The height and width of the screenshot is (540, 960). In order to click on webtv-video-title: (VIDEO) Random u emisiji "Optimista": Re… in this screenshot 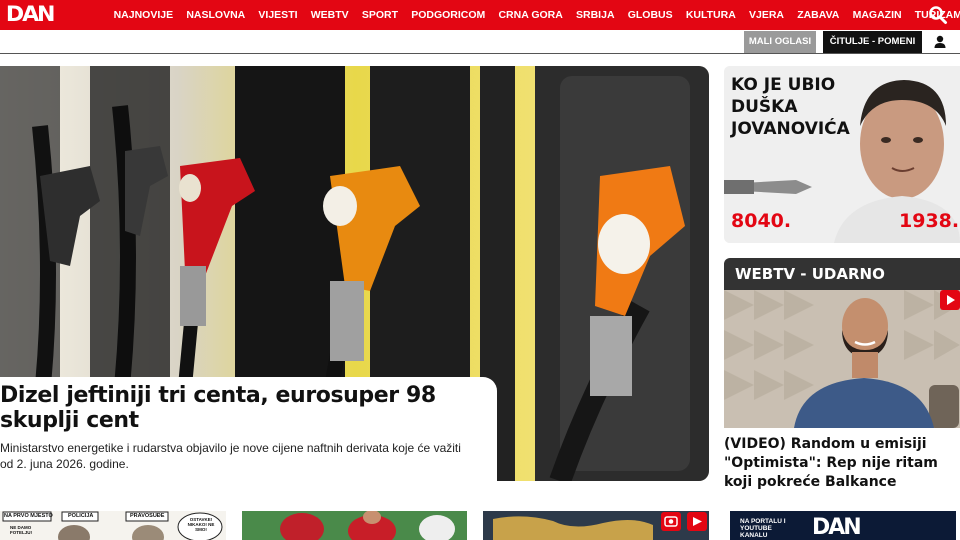, I will do `click(842, 463)`.